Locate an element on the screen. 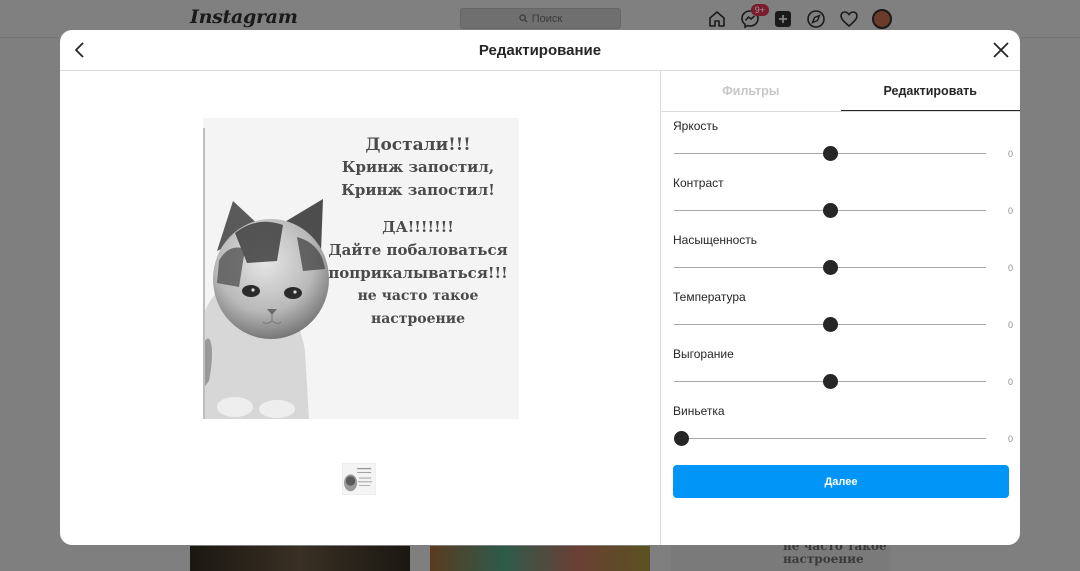  chevron-left-icon is located at coordinates (79, 50).